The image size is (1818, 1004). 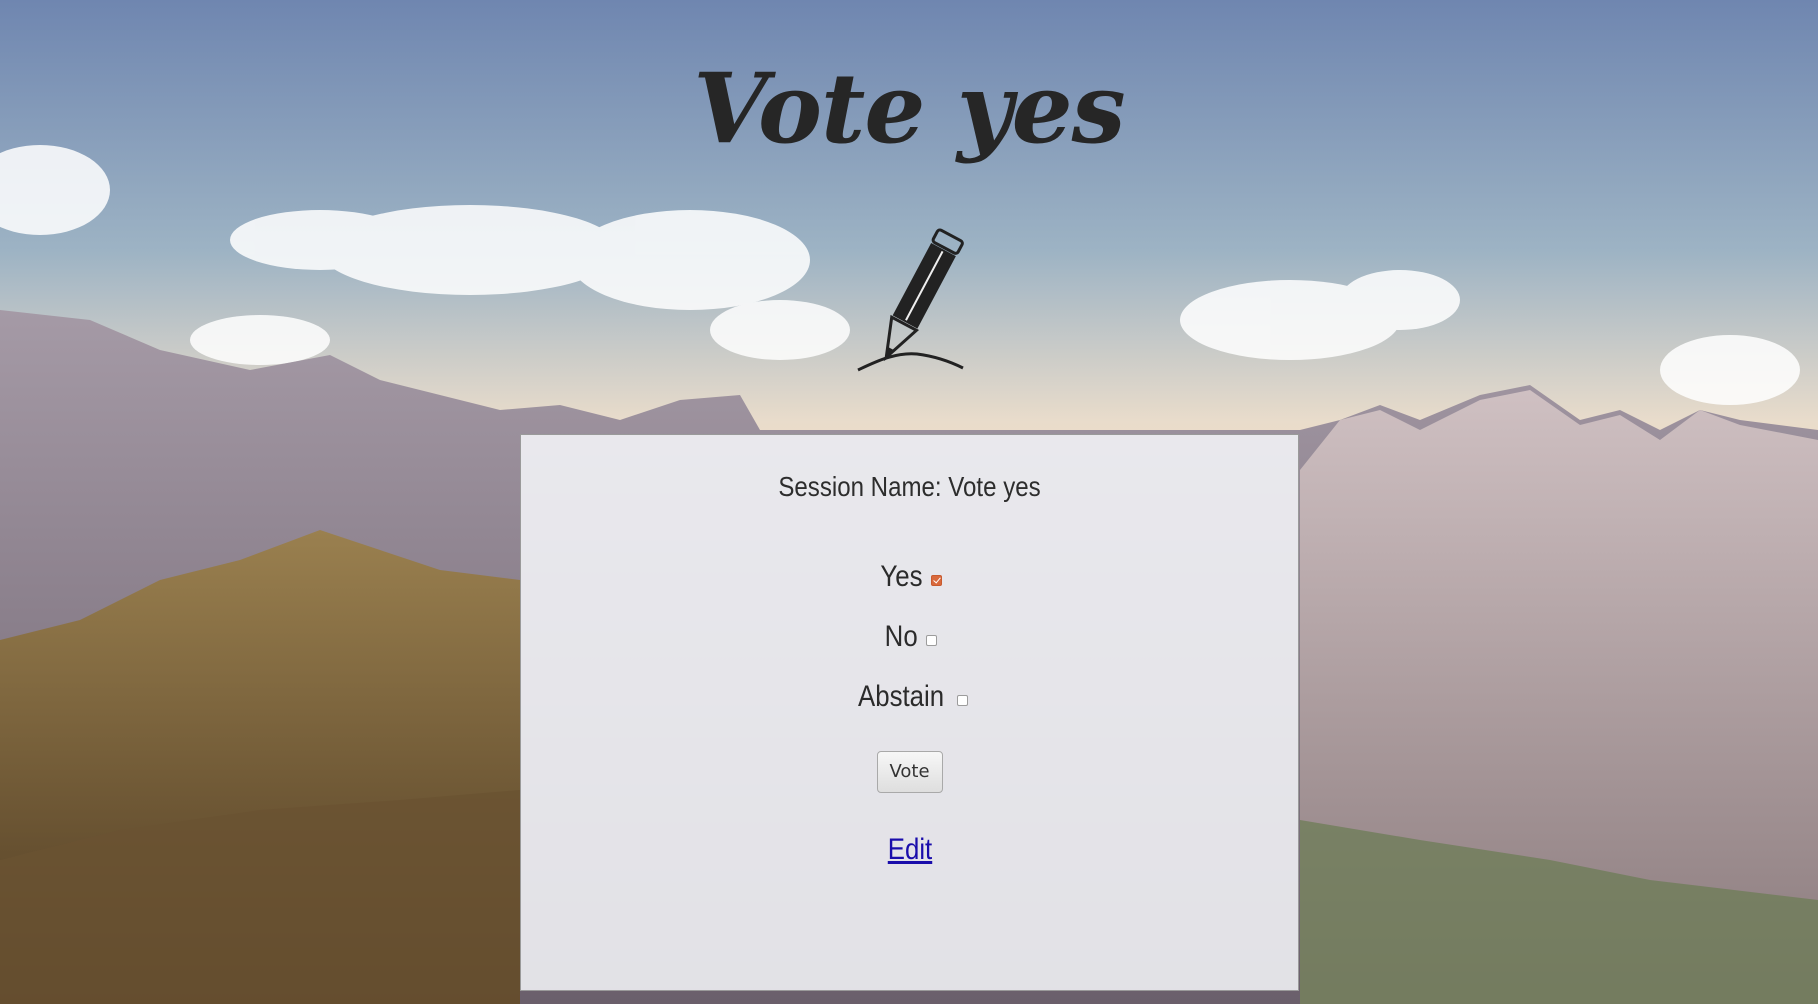 I want to click on option-abstain-checkbox, so click(x=963, y=700).